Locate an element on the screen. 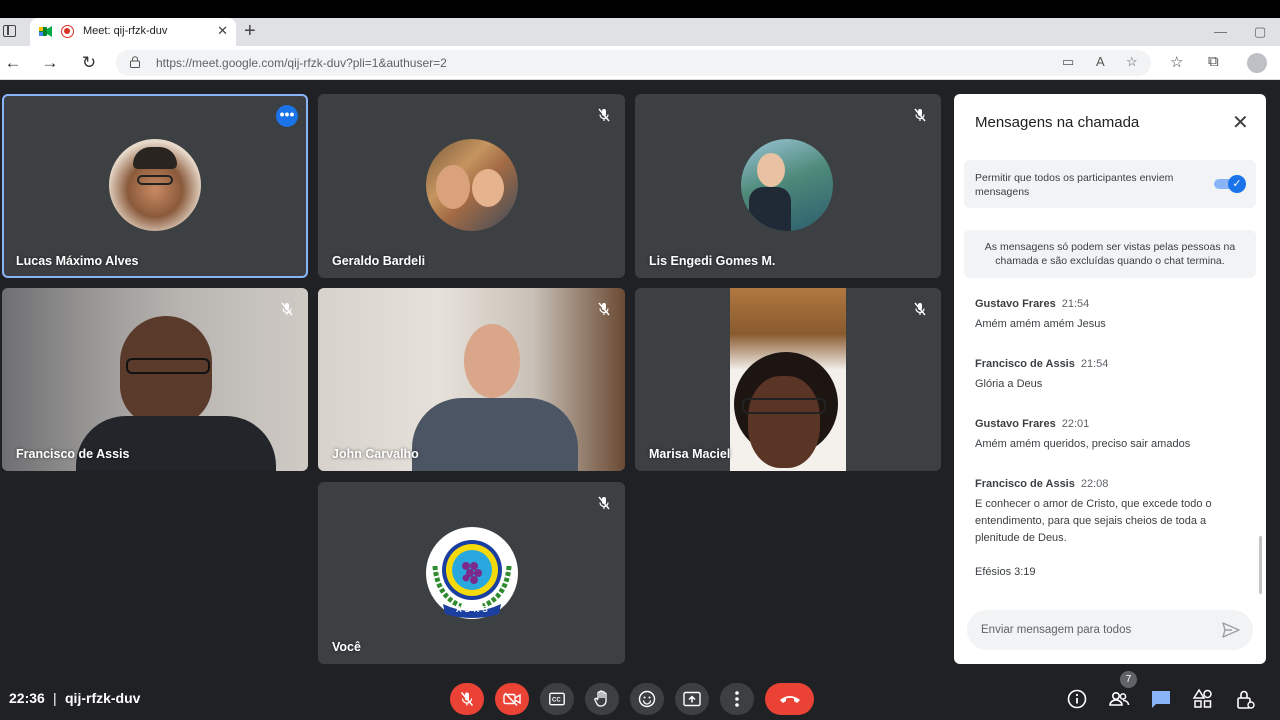 Image resolution: width=1280 pixels, height=720 pixels. participant-tile: Lis Engedi Gomes M. is located at coordinates (788, 186).